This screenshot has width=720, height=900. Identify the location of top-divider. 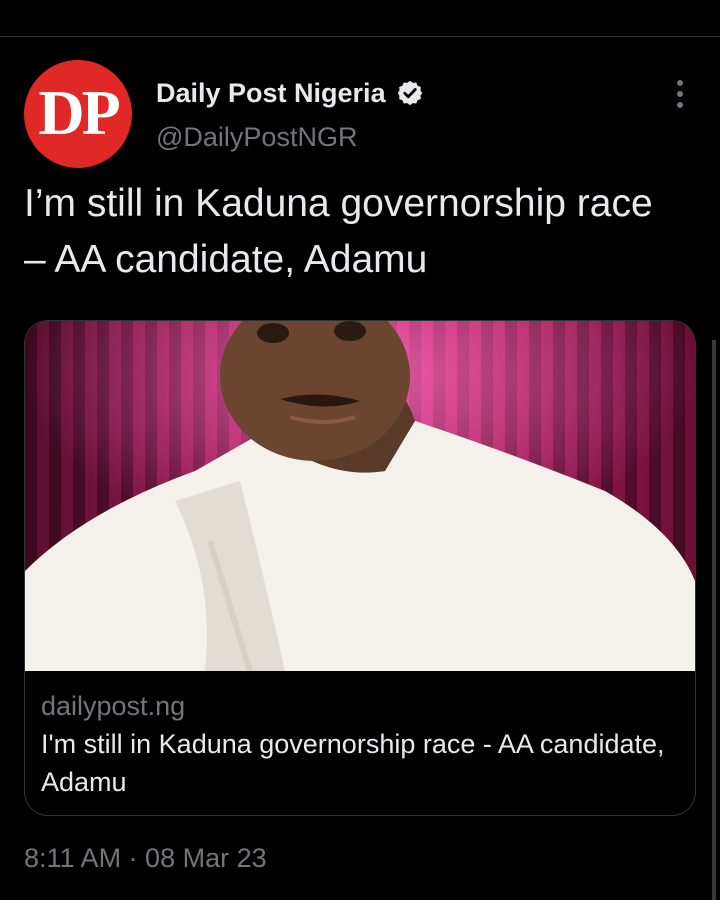
(360, 36).